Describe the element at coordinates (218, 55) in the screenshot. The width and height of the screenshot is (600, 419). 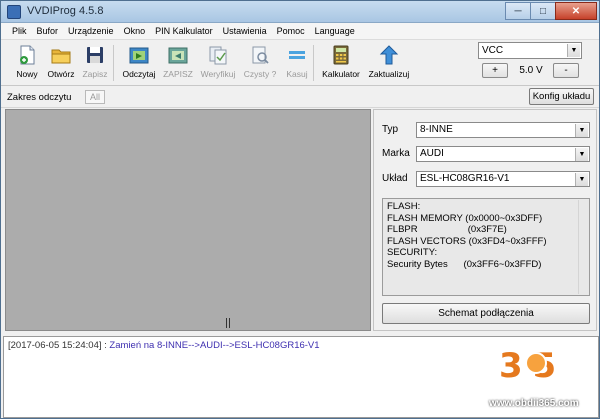
I see `verify-icon` at that location.